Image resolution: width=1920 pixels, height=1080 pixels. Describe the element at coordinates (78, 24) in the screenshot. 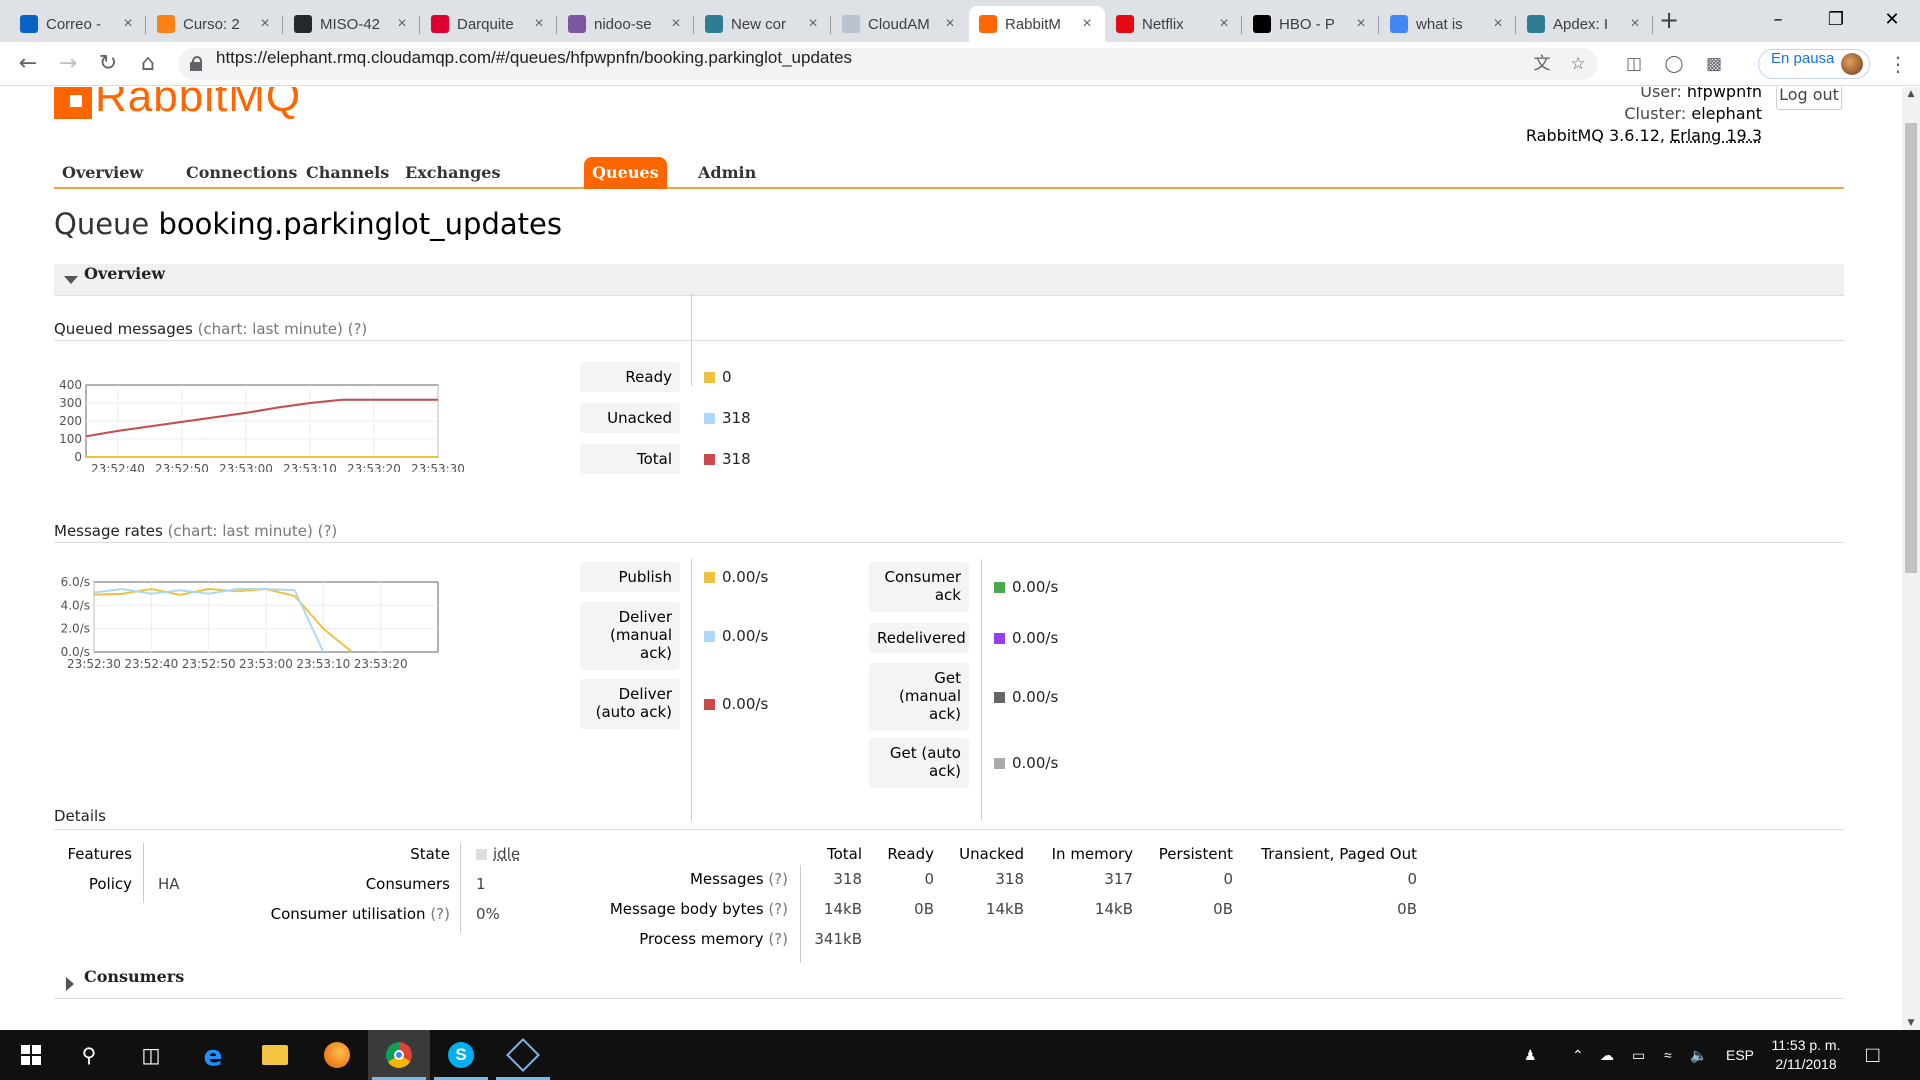

I see `browser-tab: Correo - ×` at that location.